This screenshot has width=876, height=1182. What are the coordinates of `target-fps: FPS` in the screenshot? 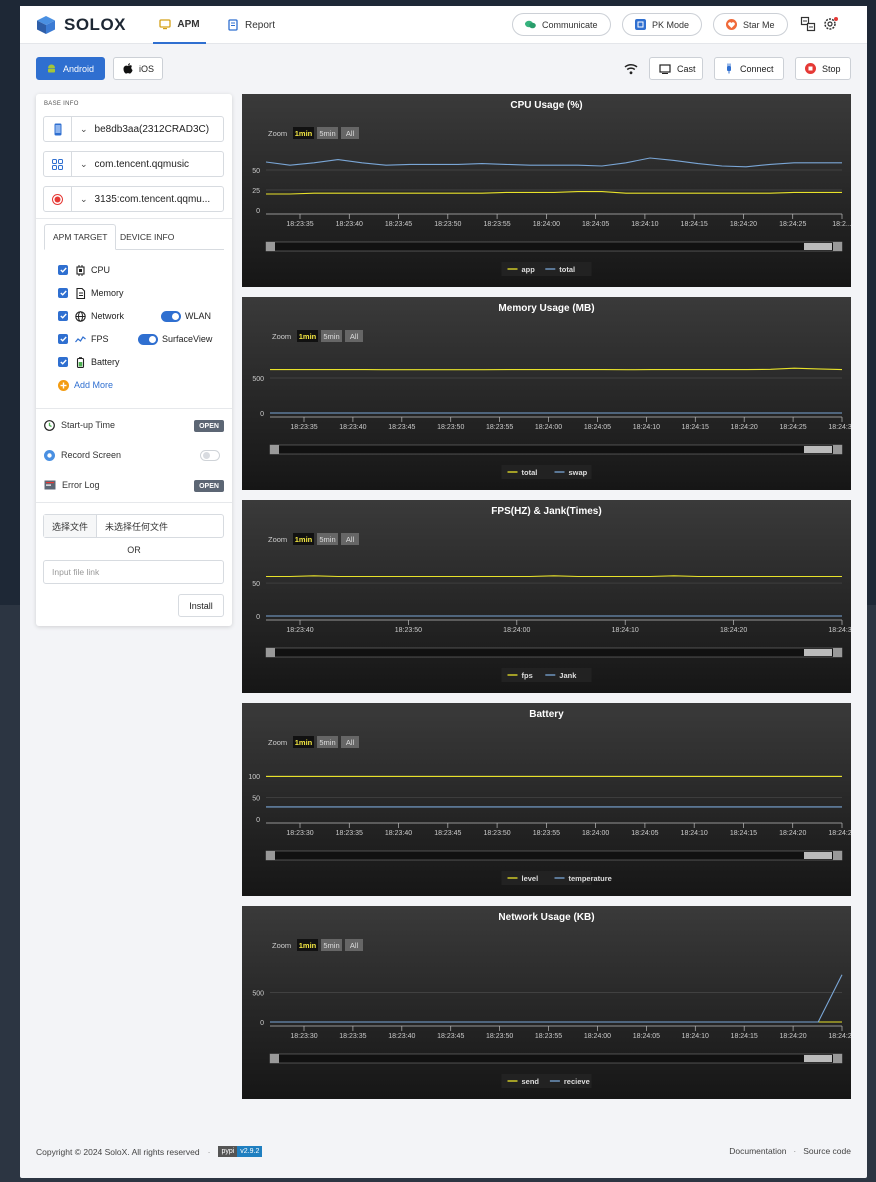 It's located at (83, 339).